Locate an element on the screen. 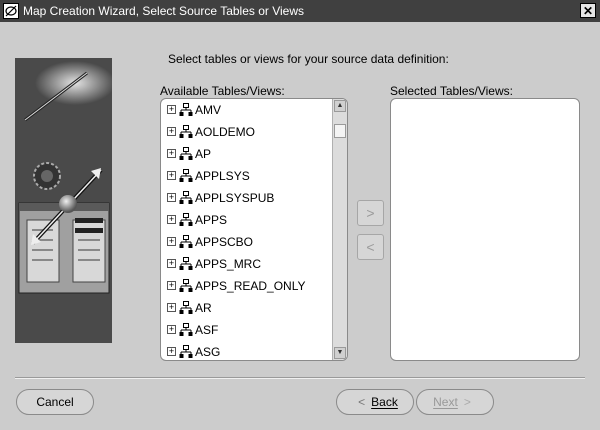 The width and height of the screenshot is (600, 430). list-item-label: APPS is located at coordinates (211, 220).